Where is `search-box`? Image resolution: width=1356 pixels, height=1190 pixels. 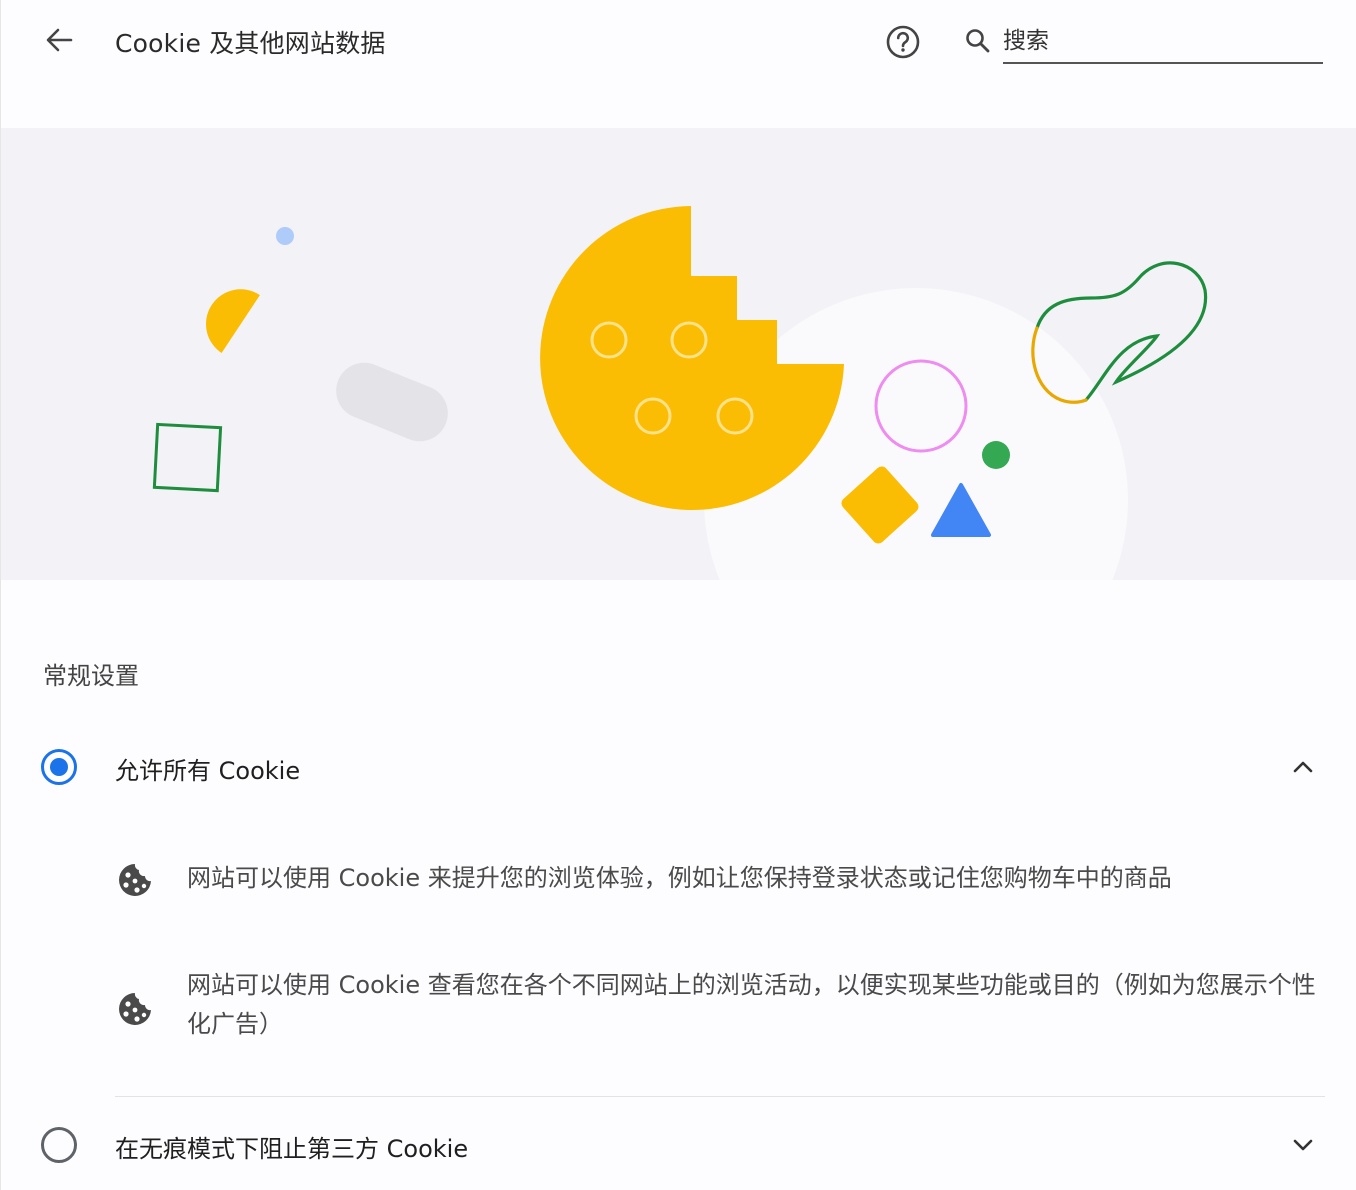 search-box is located at coordinates (1143, 42).